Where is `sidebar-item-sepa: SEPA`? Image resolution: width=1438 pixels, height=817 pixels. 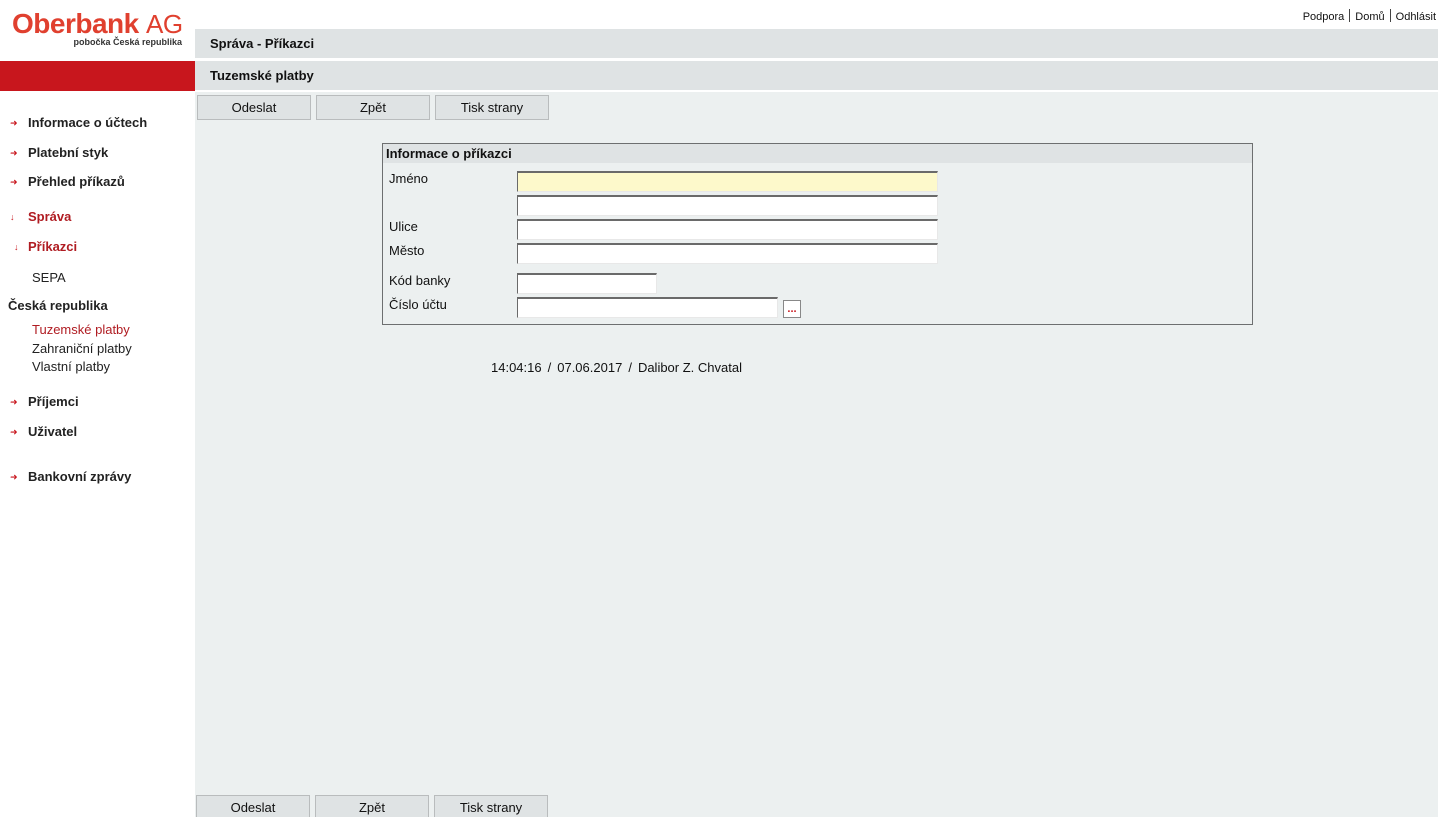 sidebar-item-sepa: SEPA is located at coordinates (49, 277).